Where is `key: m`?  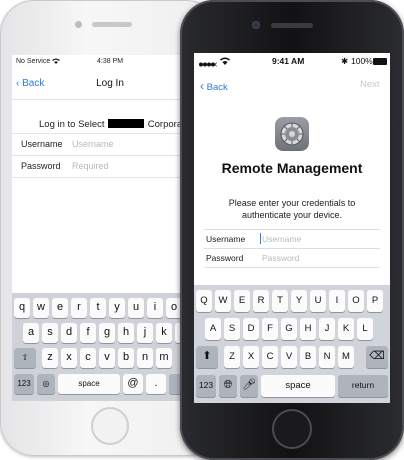
key: m is located at coordinates (164, 358).